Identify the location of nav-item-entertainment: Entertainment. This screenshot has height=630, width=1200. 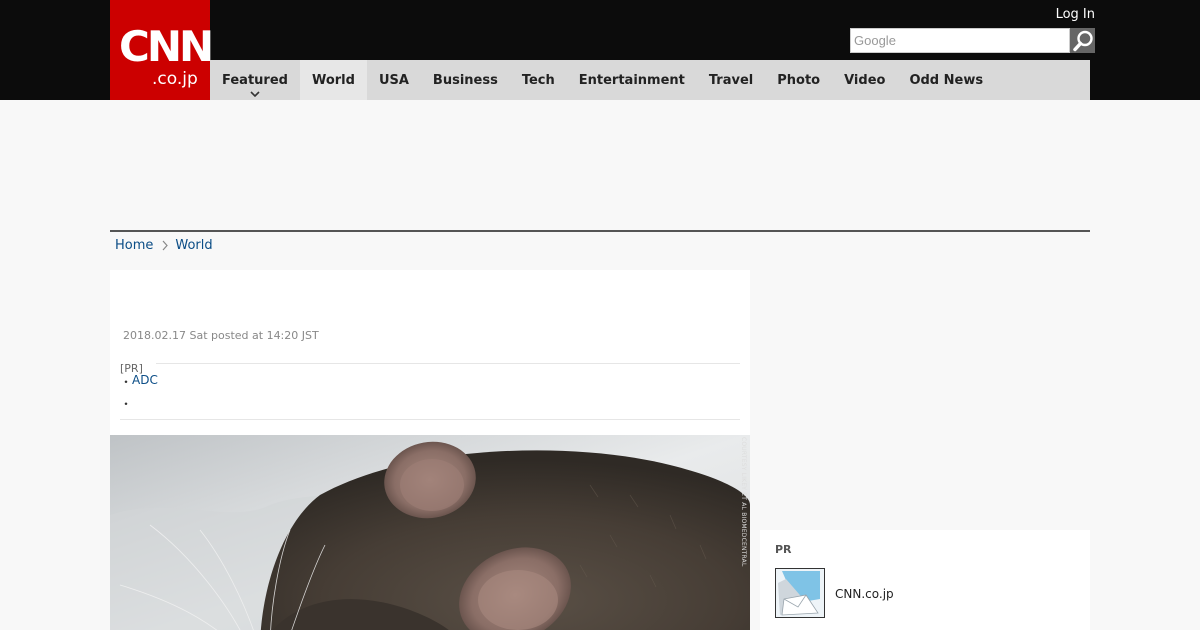
(632, 80).